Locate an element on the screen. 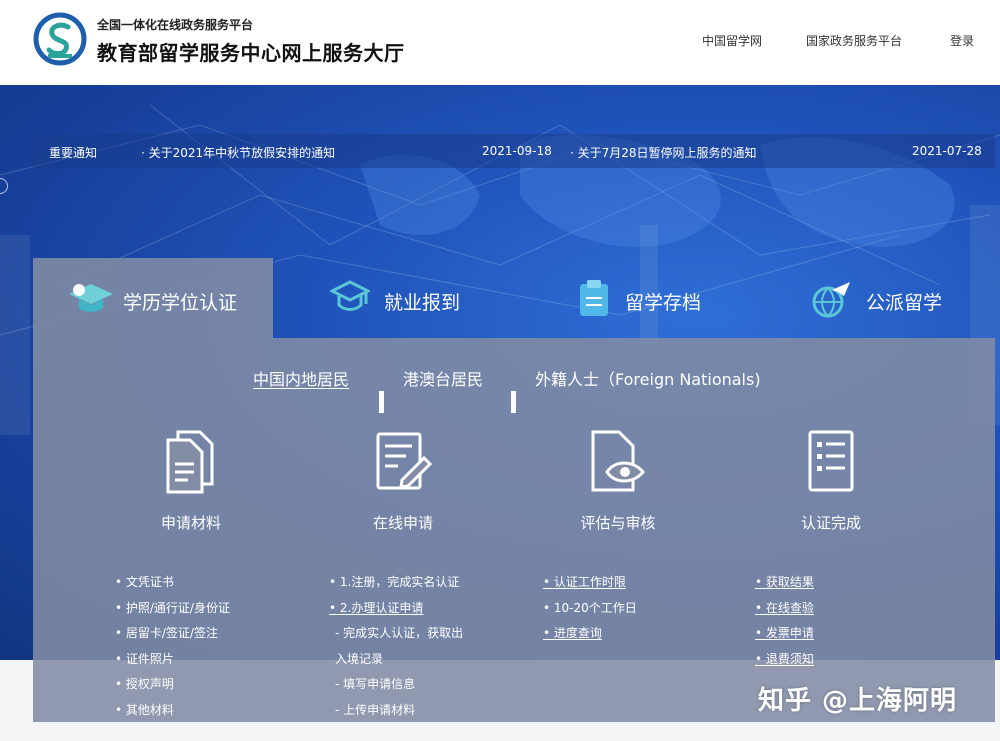 Image resolution: width=1000 pixels, height=741 pixels. step-review: 评估与审核 is located at coordinates (618, 480).